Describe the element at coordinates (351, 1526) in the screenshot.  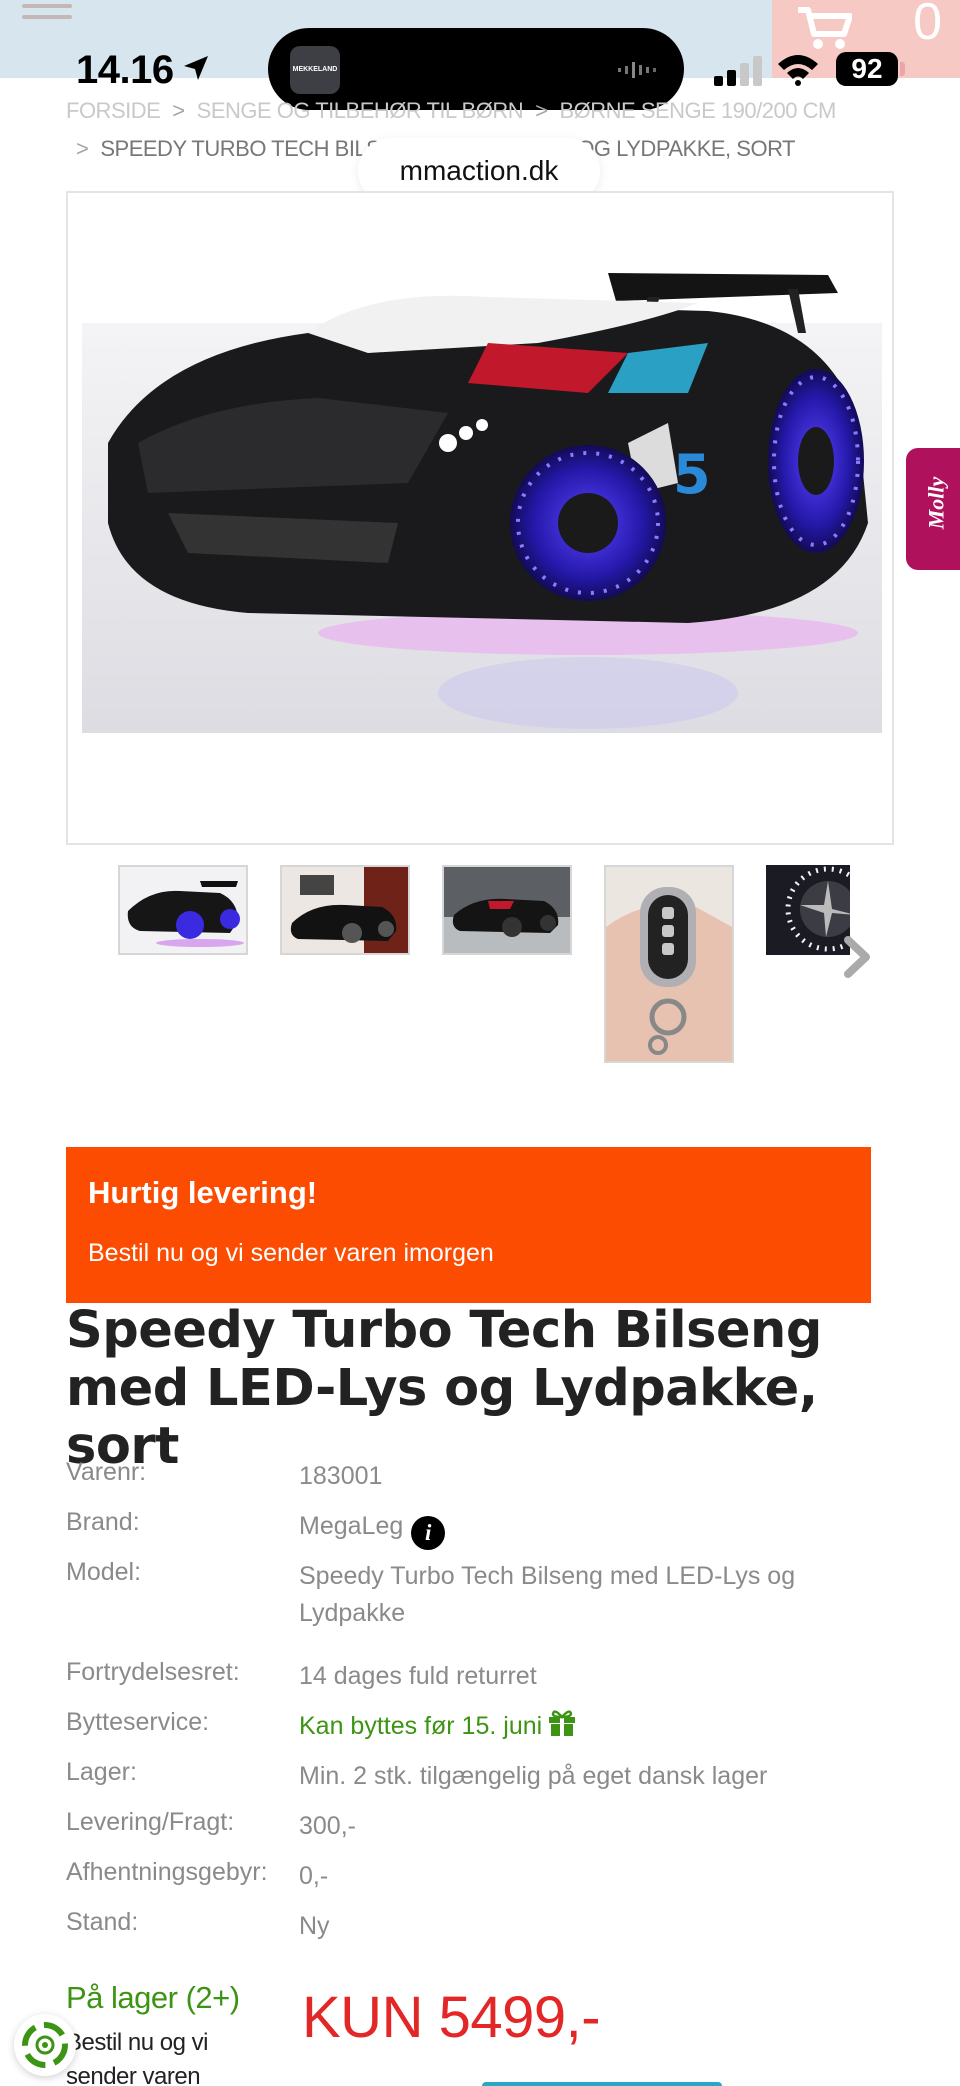
I see `spec-value-brand: MegaLeg` at that location.